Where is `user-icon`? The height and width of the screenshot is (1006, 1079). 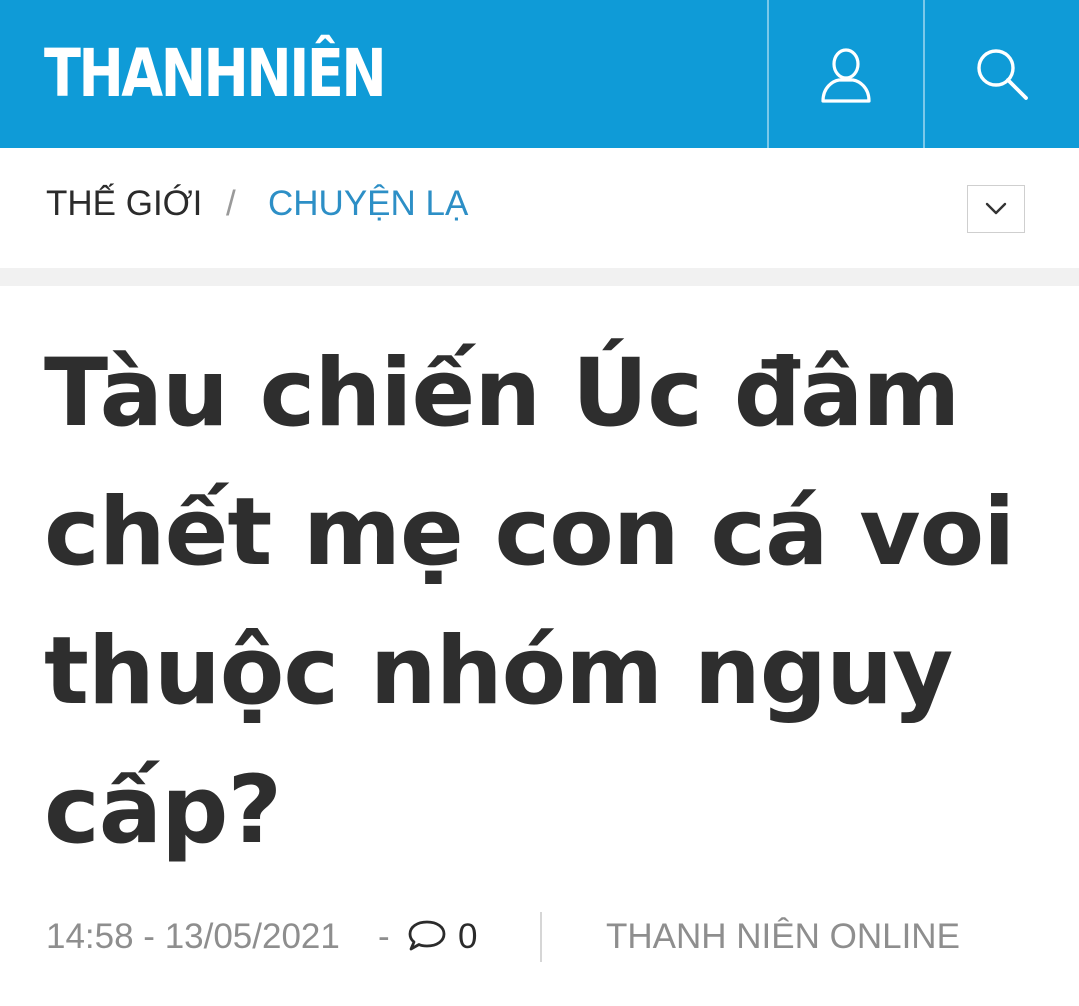
user-icon is located at coordinates (846, 75).